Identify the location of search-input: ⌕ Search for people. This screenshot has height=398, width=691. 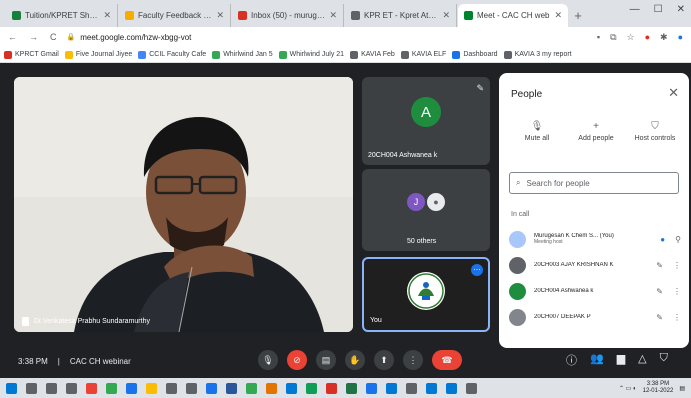
(594, 183).